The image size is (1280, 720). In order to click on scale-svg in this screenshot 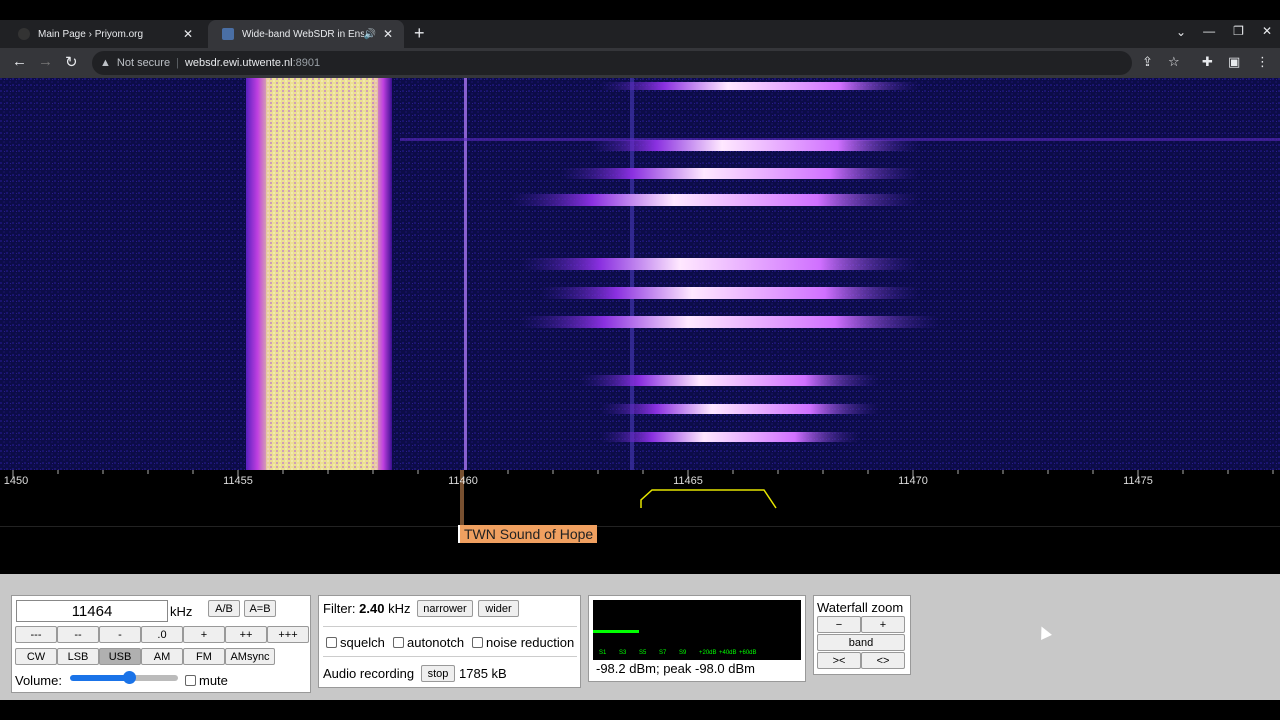, I will do `click(640, 498)`.